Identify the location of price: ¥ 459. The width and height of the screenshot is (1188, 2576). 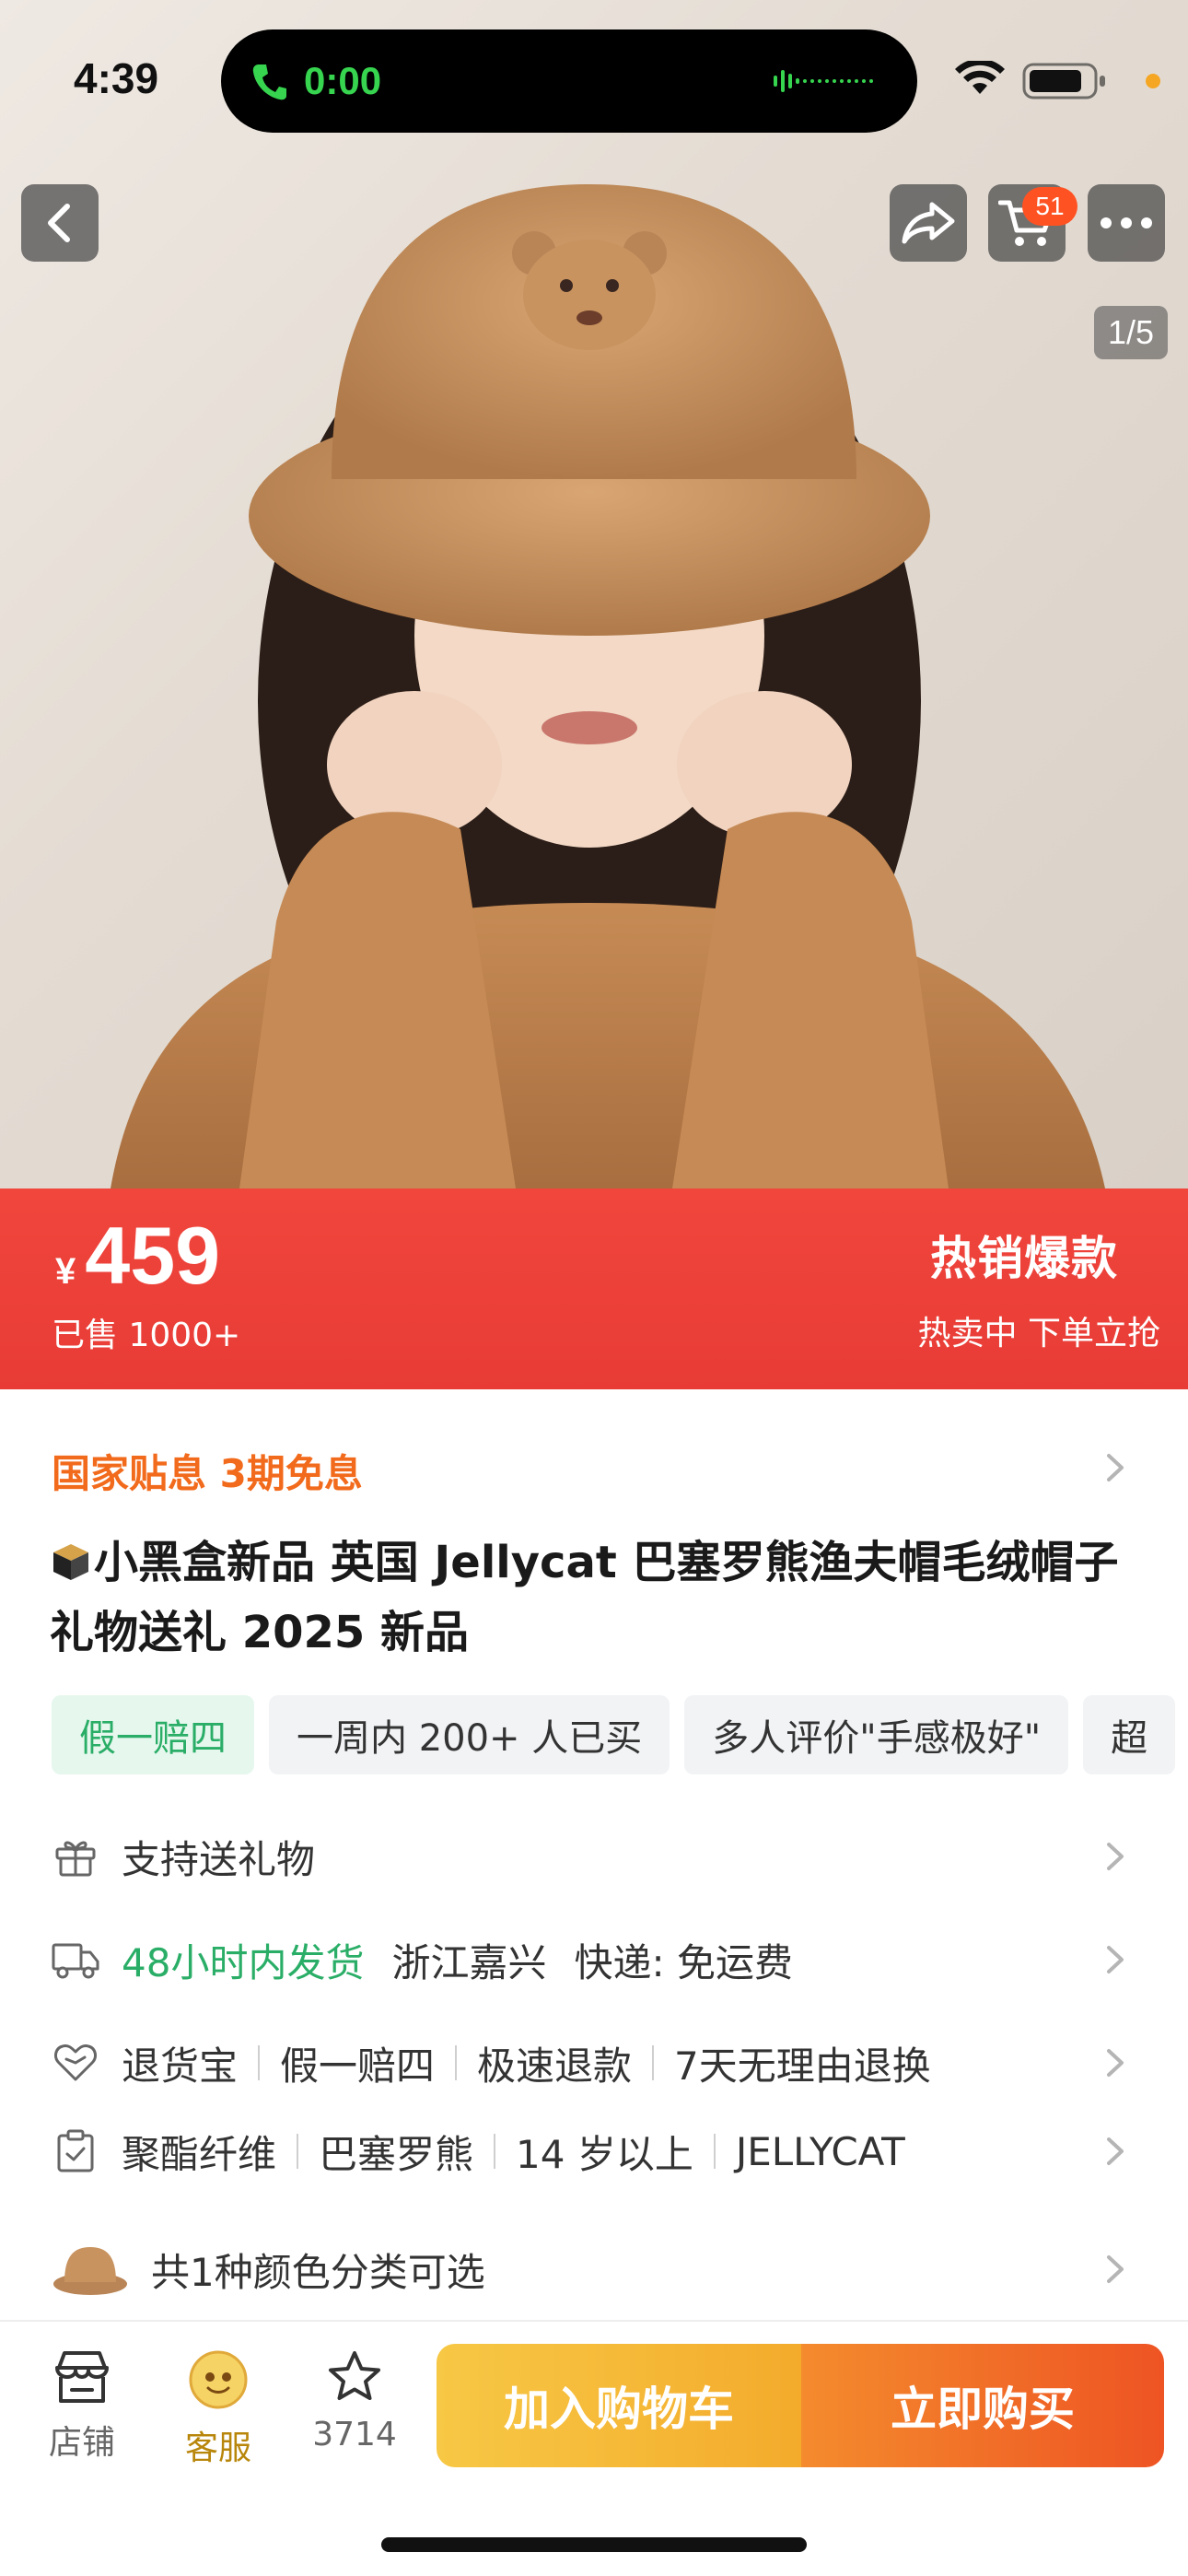
(137, 1256).